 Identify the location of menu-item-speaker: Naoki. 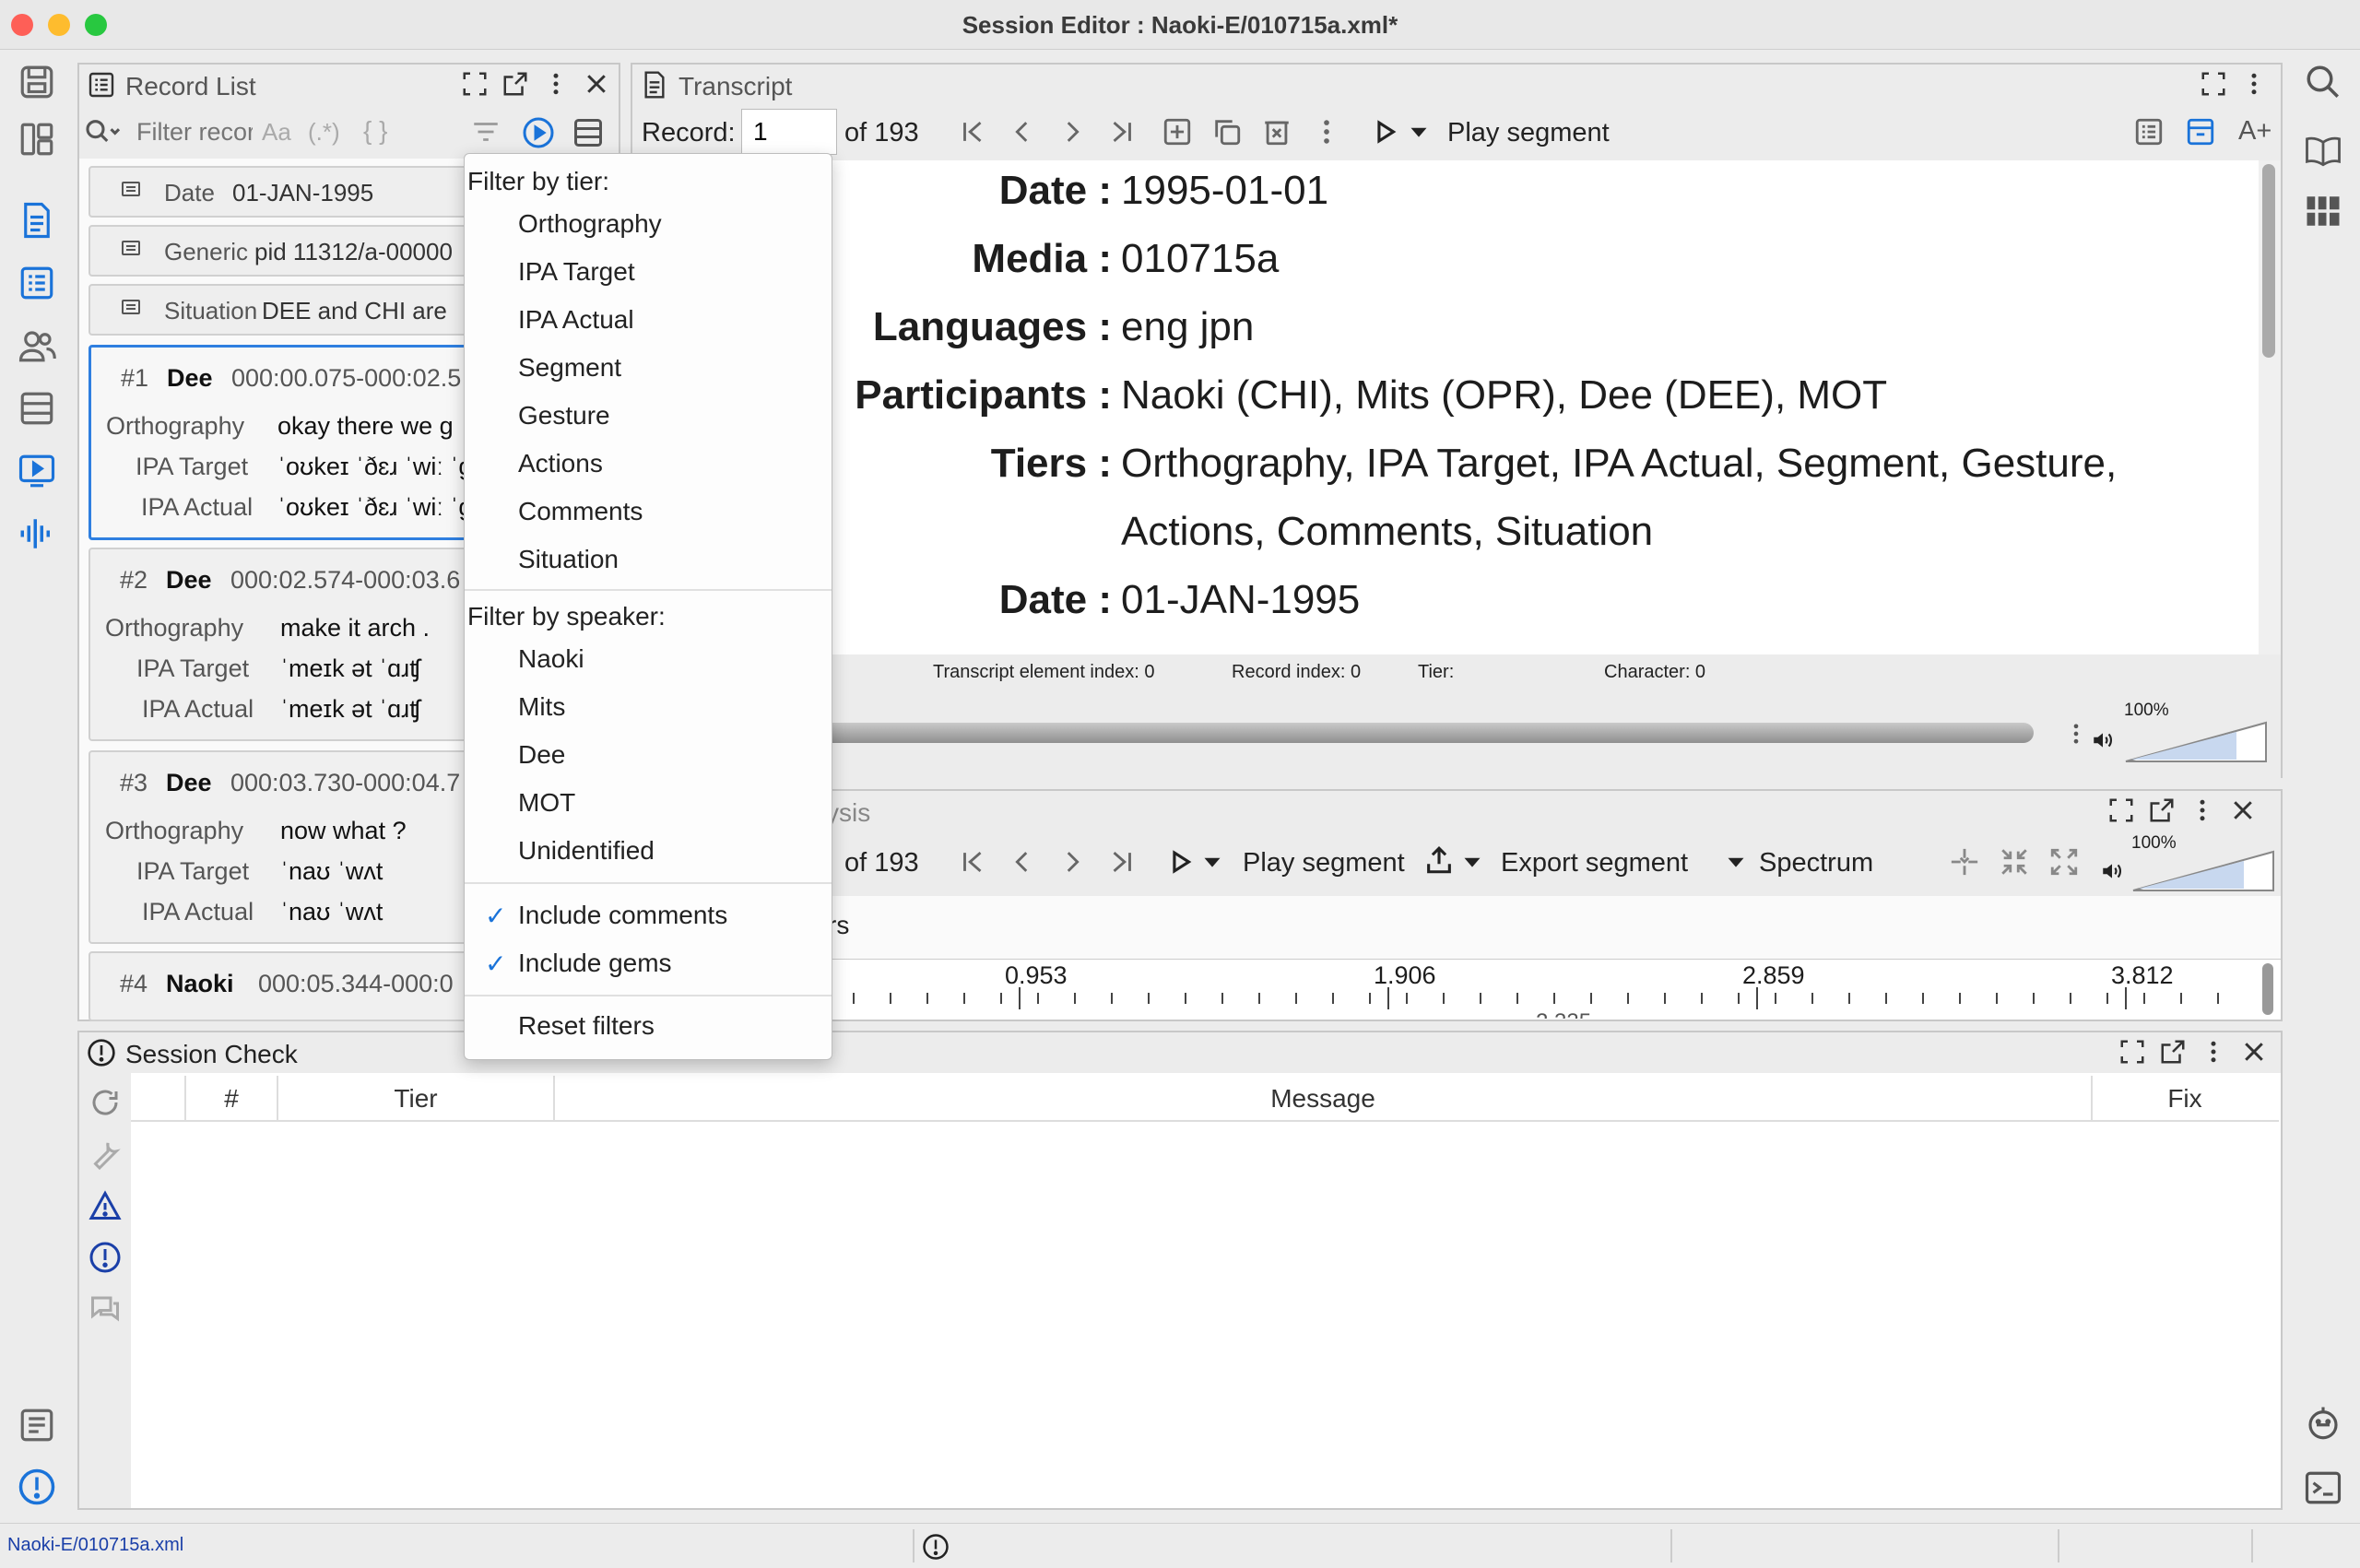
(551, 659).